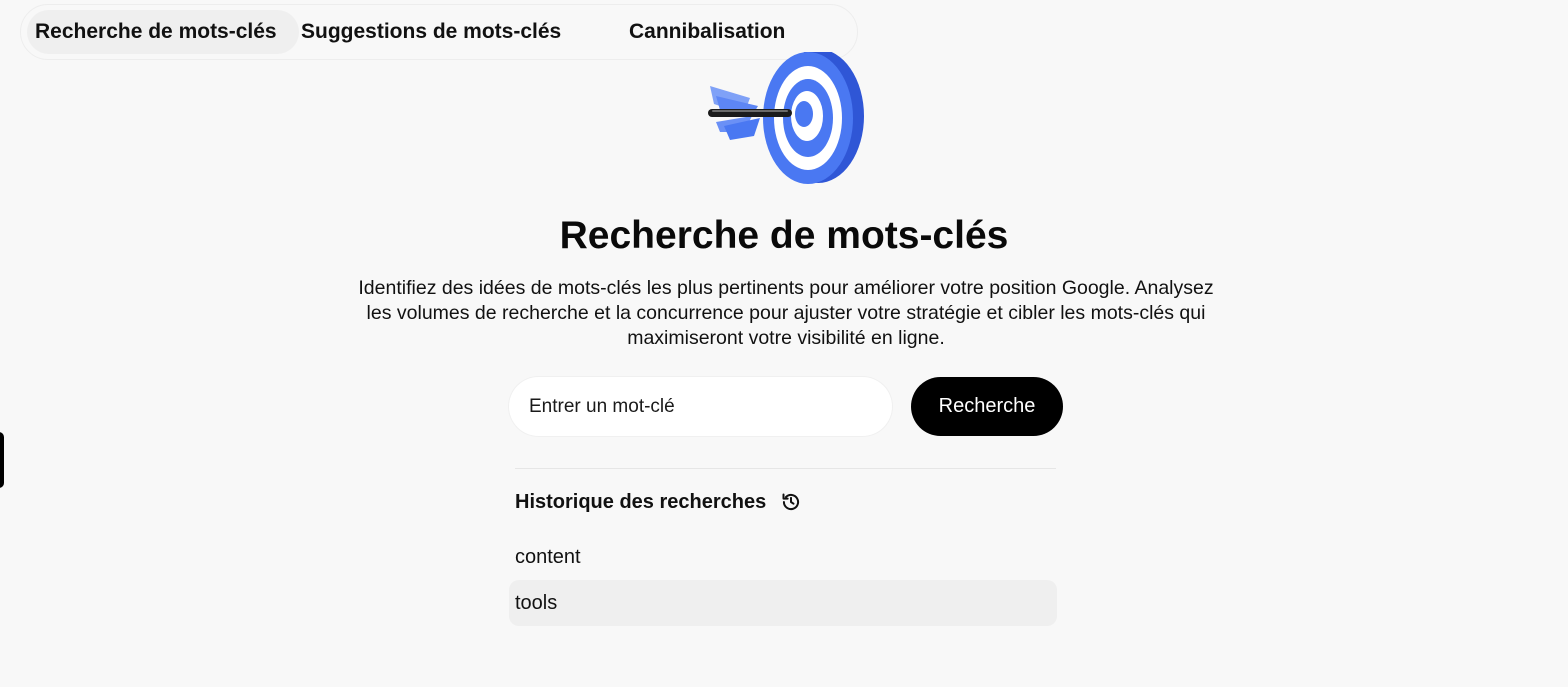  I want to click on tab-label: Cannibalisation, so click(707, 31).